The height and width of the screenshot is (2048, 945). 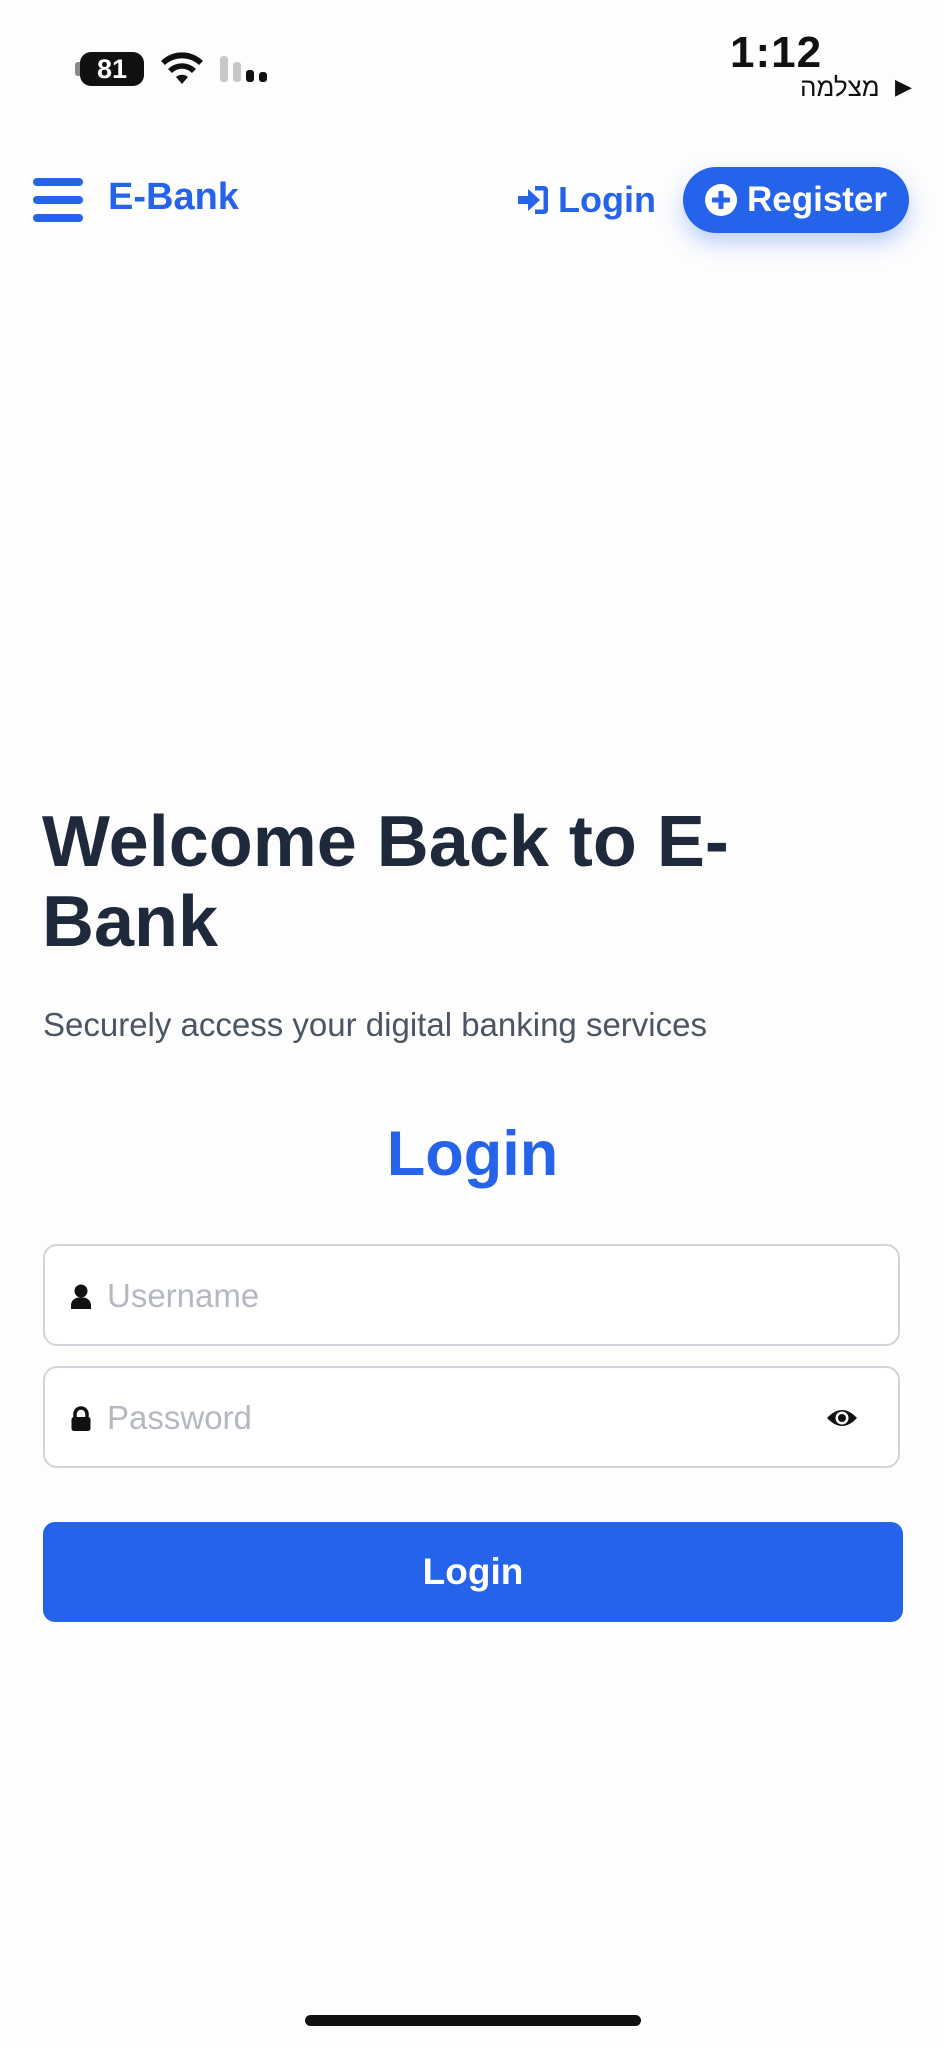 I want to click on password-field, so click(x=471, y=1417).